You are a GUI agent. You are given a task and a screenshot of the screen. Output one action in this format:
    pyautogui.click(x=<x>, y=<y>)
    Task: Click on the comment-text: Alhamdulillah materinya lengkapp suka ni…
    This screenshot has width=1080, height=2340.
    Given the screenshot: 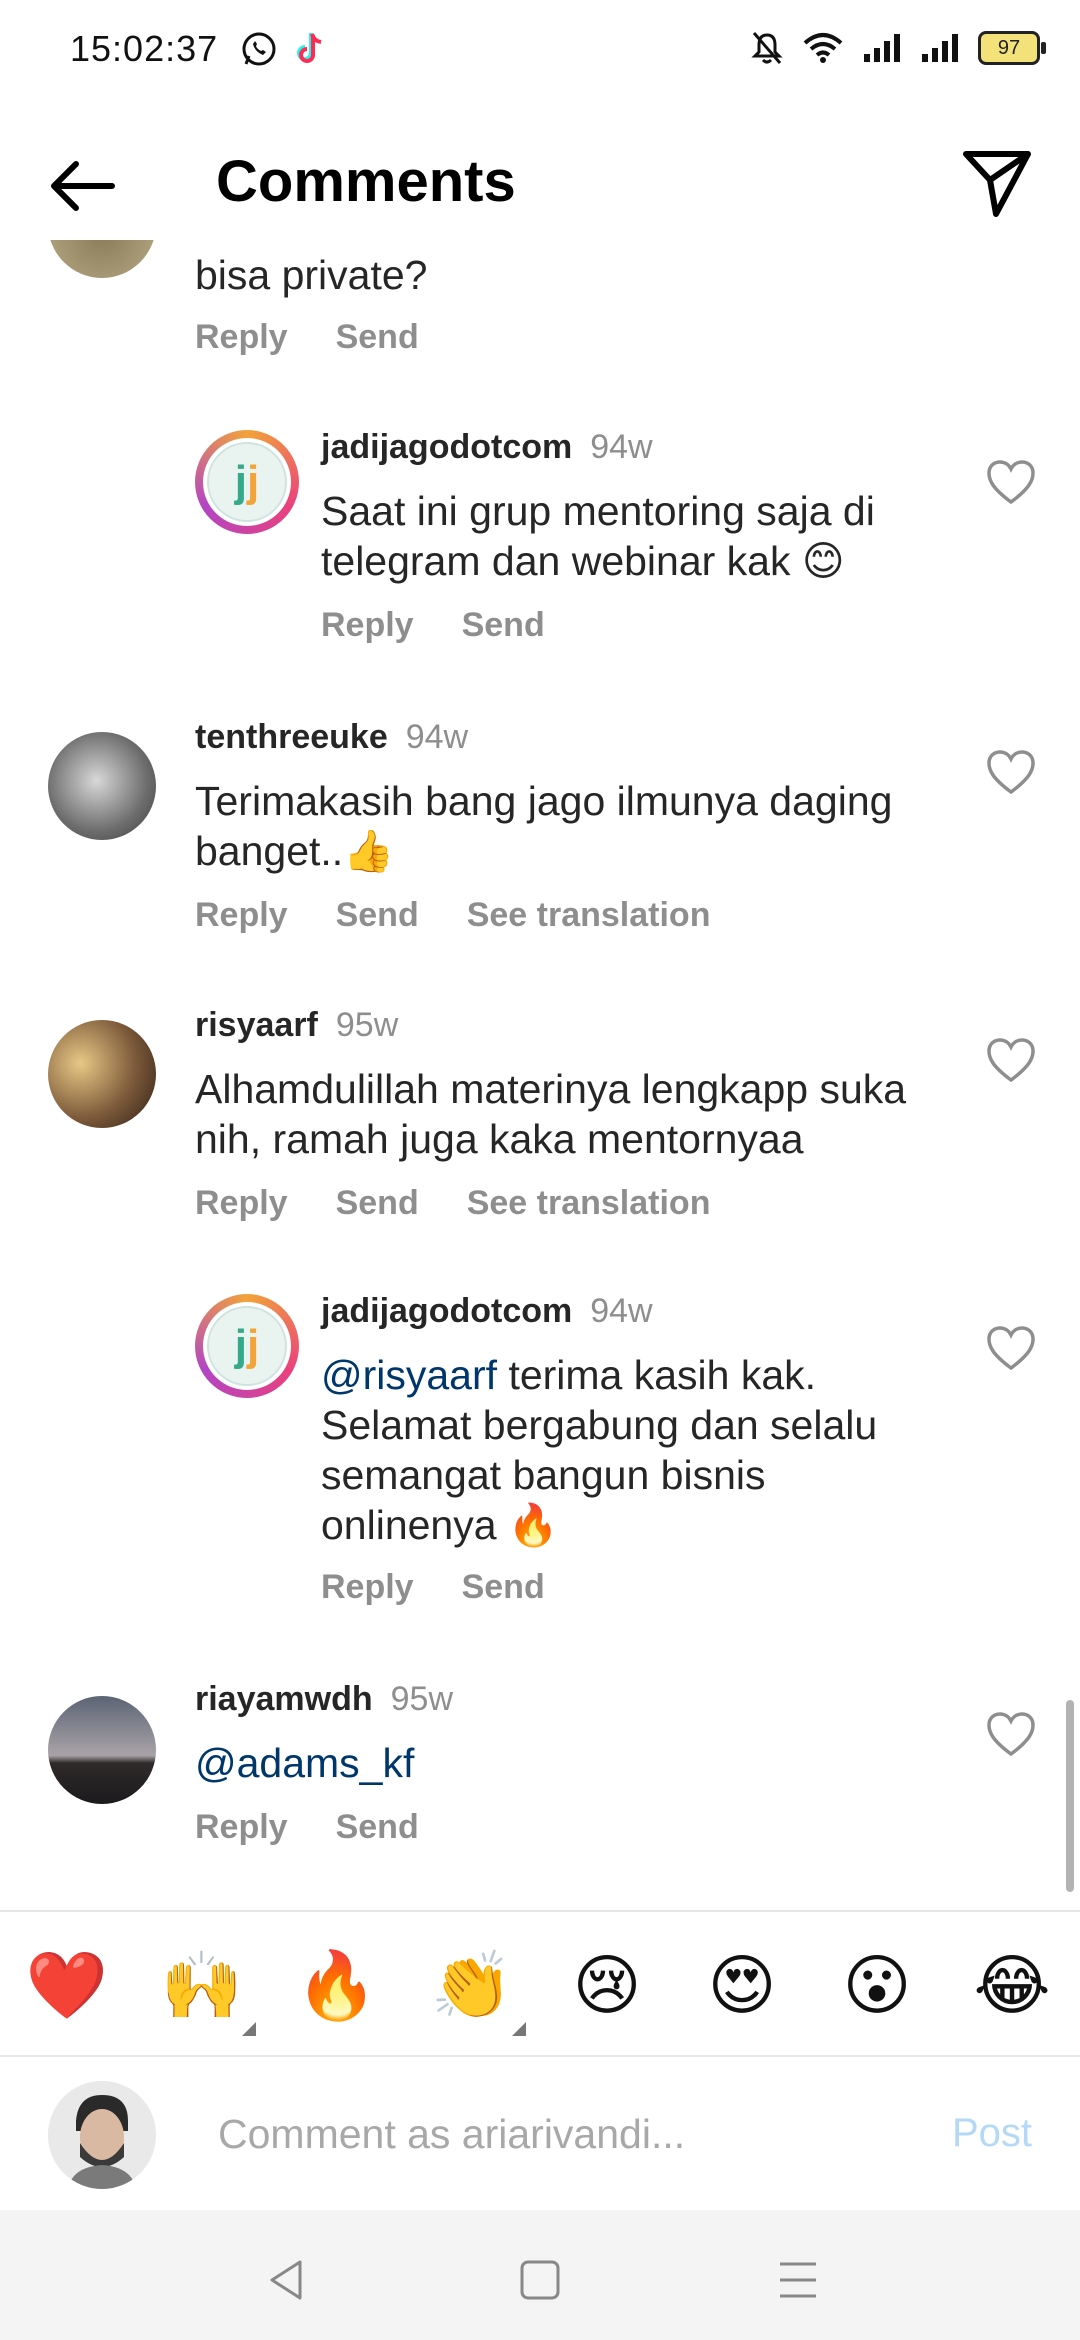 What is the action you would take?
    pyautogui.click(x=551, y=1114)
    